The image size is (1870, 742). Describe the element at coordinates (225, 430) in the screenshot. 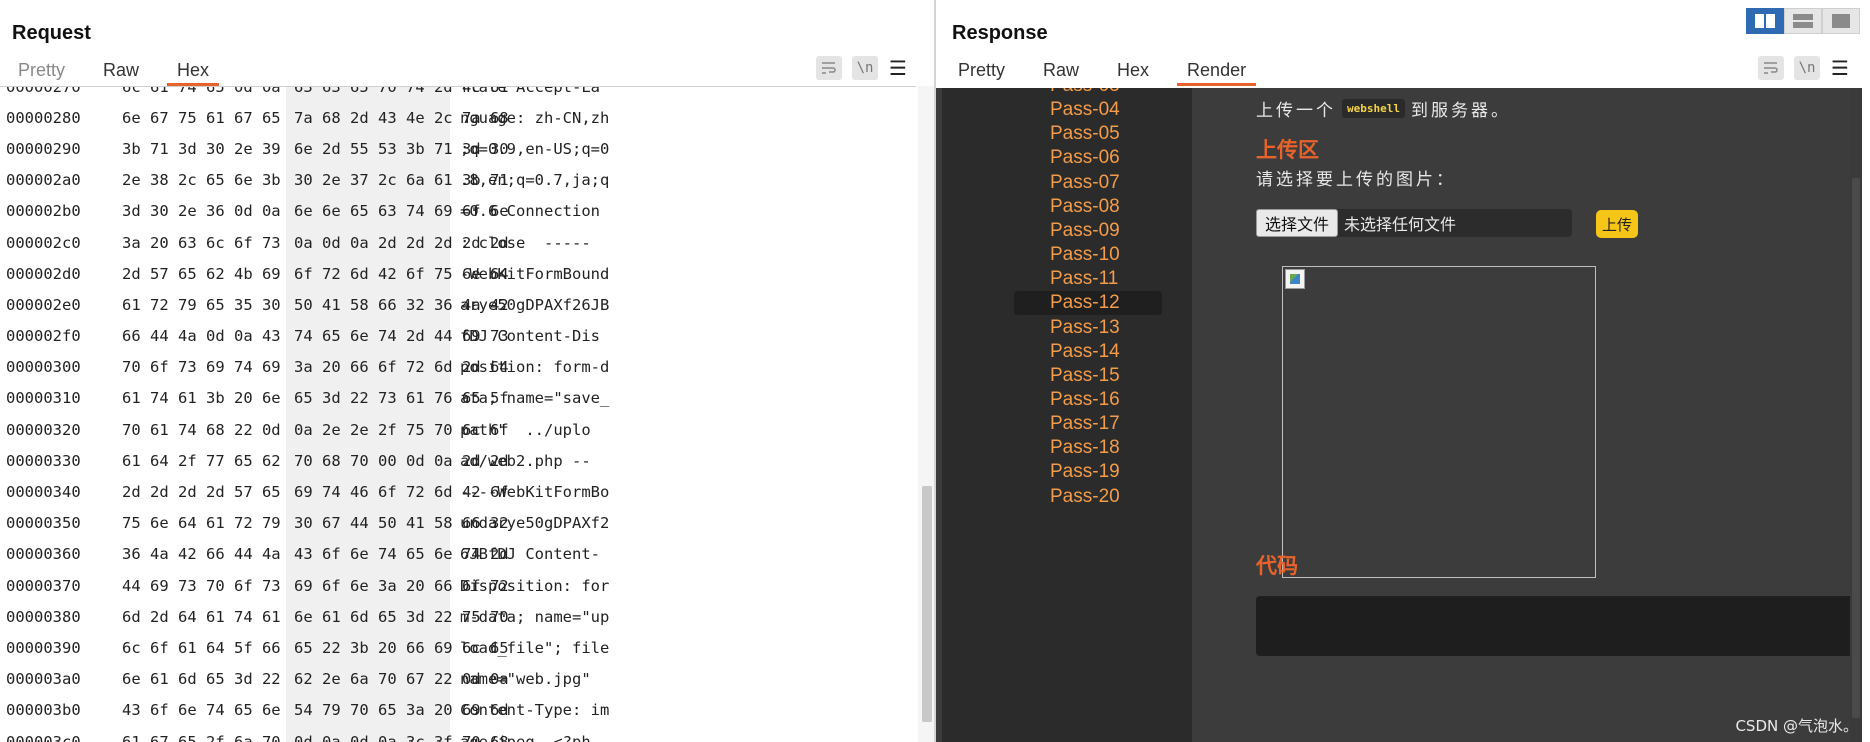

I see `hex-bytes-a: 70 61 74 68 22 0d 0a 0d` at that location.